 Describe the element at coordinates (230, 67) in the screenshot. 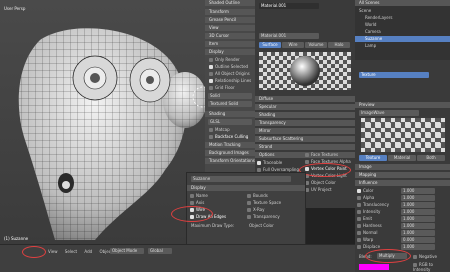

I see `check-outline-selected: Outline Selected` at that location.